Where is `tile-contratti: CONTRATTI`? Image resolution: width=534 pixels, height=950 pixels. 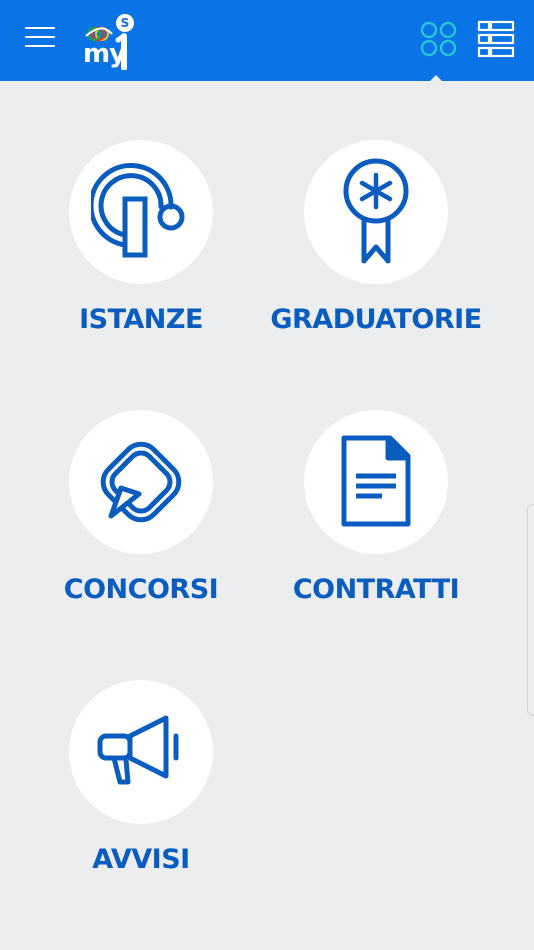 tile-contratti: CONTRATTI is located at coordinates (376, 507).